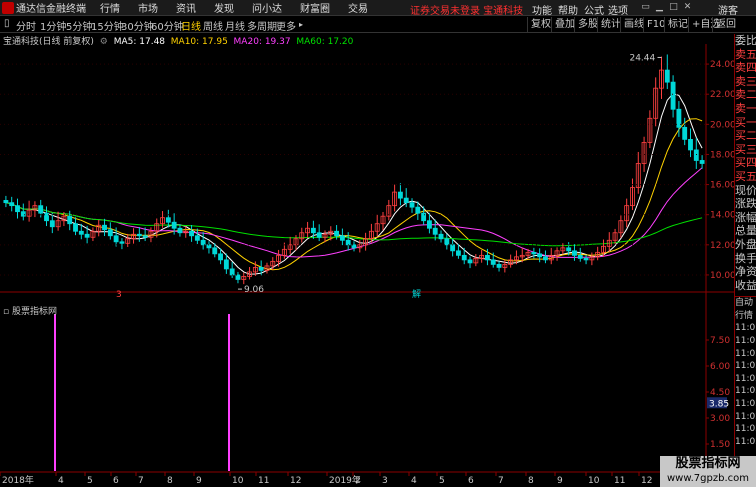 The height and width of the screenshot is (487, 756). I want to click on watermark-url: www.7gpzb.com, so click(708, 478).